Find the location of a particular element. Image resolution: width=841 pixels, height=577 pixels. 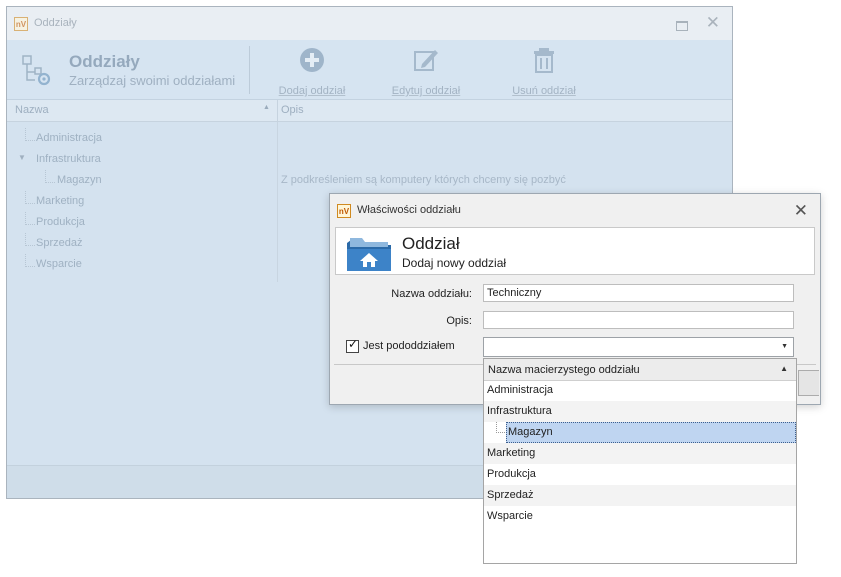

header-subtitle: Dodaj nowy oddział is located at coordinates (454, 263).